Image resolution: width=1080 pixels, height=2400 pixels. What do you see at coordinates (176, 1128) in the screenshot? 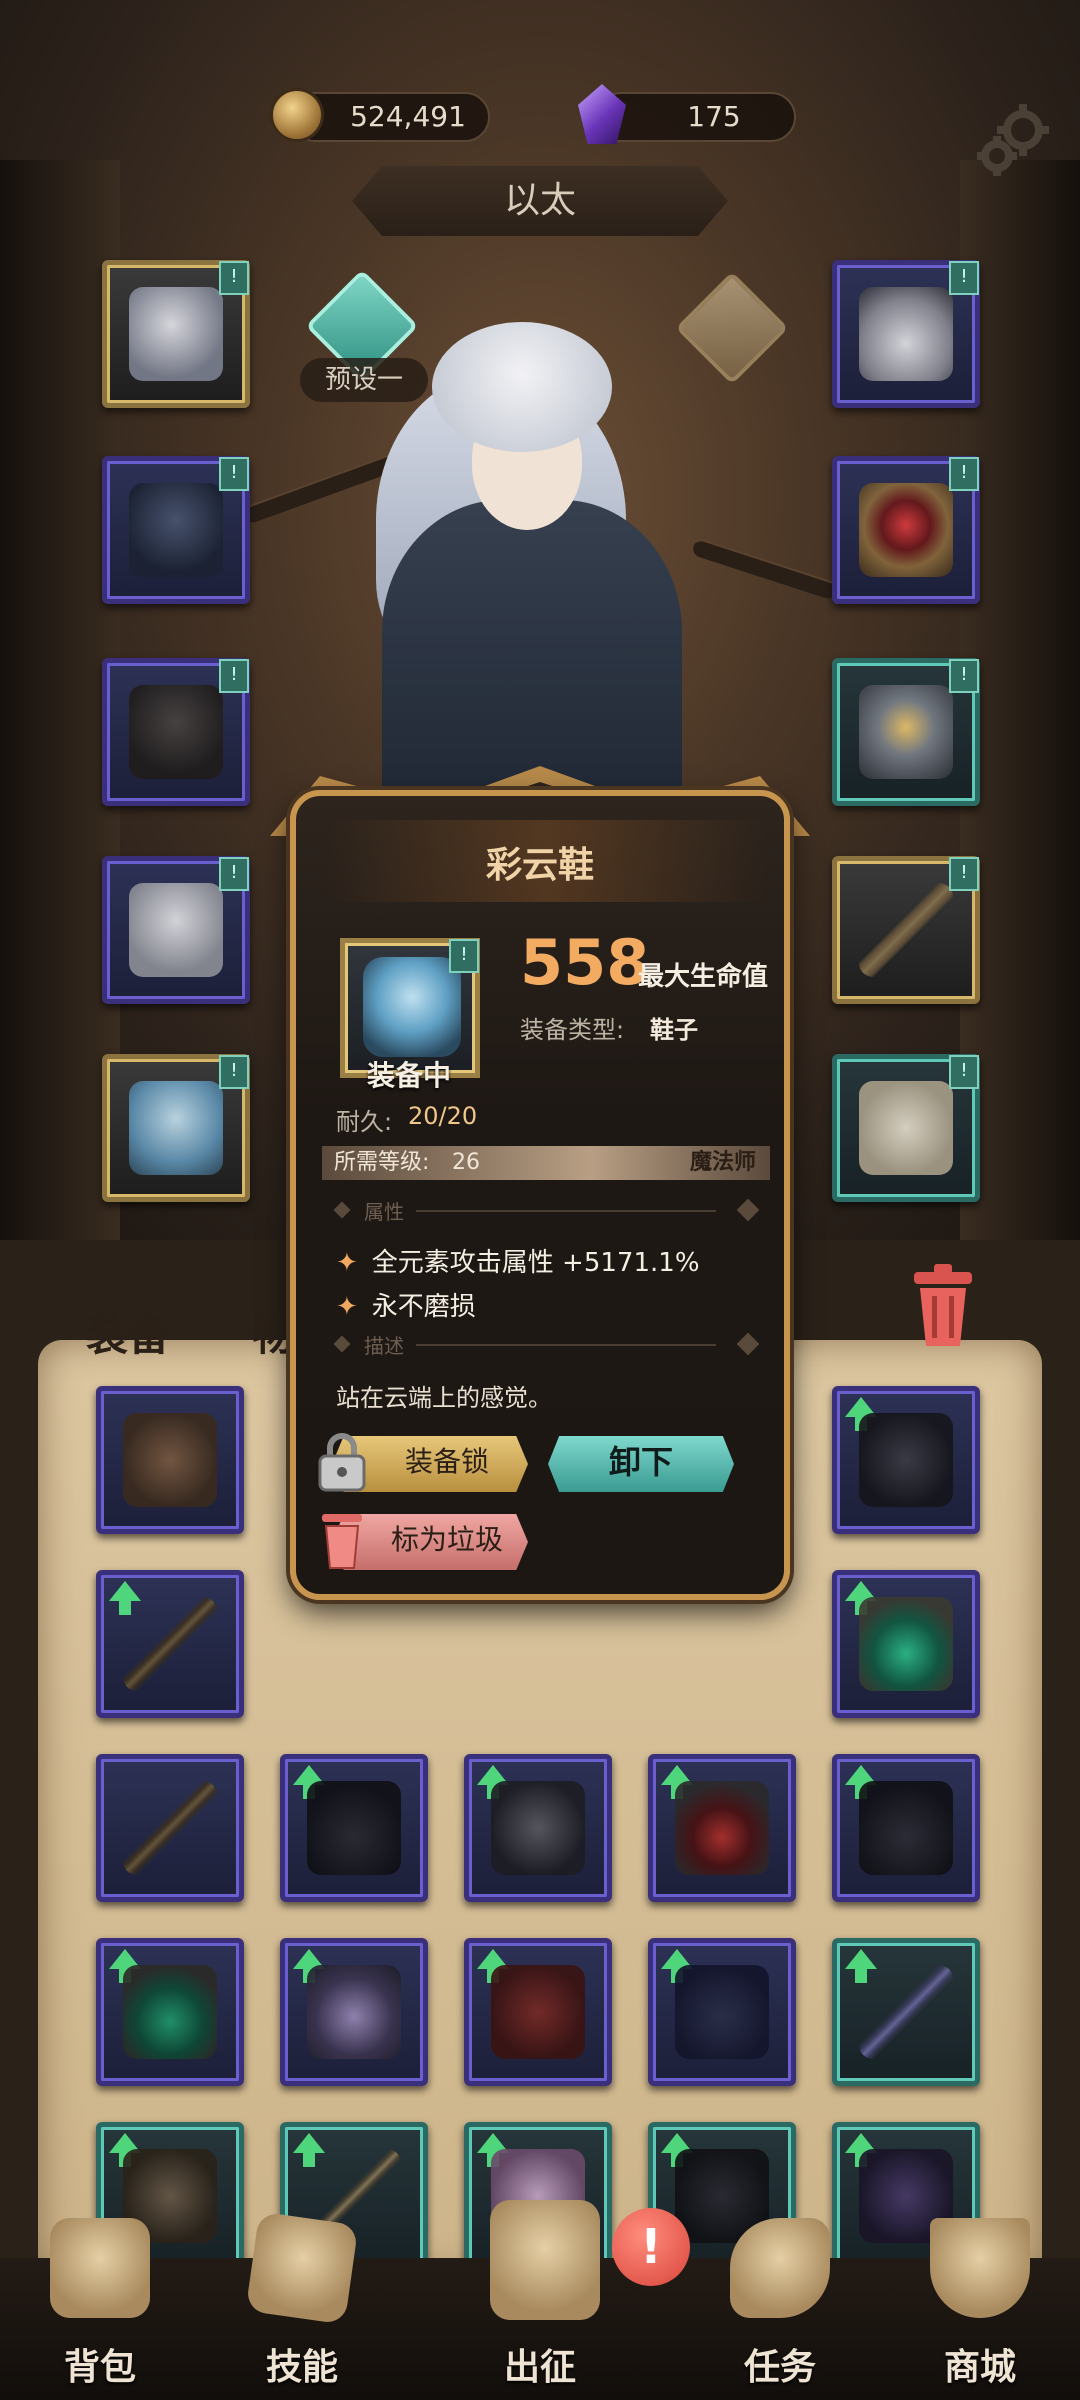
I see `equip-slot-boots: !` at bounding box center [176, 1128].